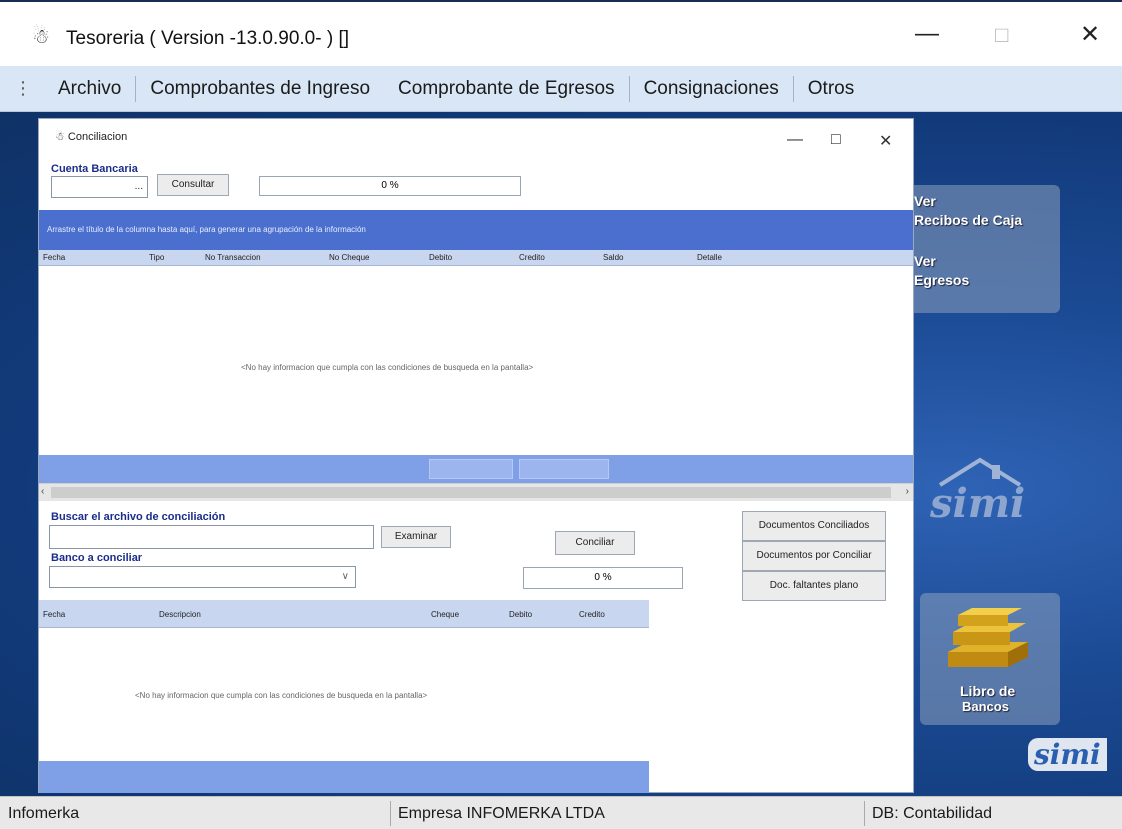  What do you see at coordinates (344, 614) in the screenshot?
I see `grid2-header: Fecha Descripcion Cheque Debito Credito` at bounding box center [344, 614].